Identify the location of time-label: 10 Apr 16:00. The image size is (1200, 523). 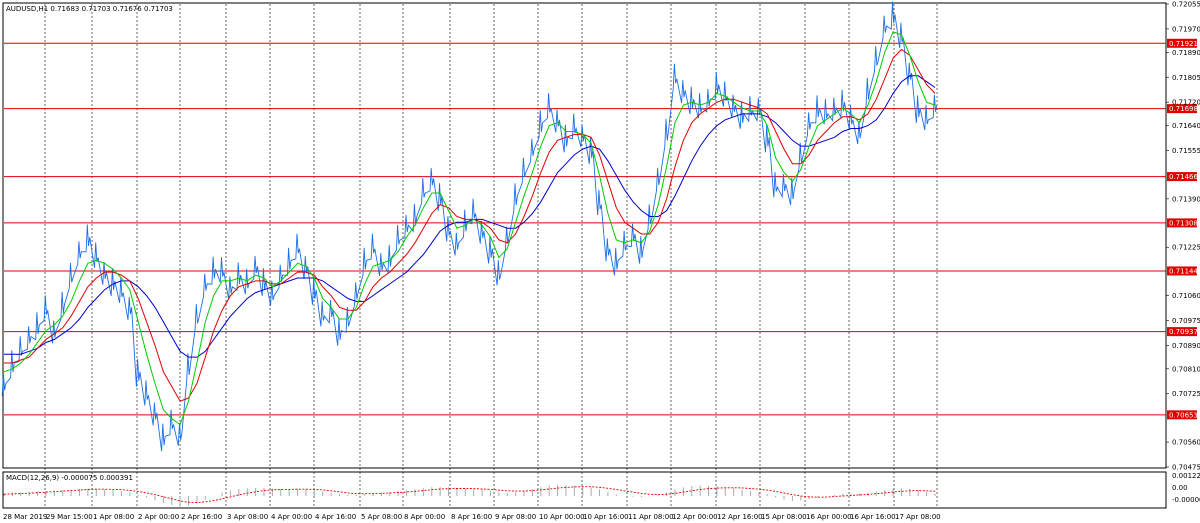
(606, 517).